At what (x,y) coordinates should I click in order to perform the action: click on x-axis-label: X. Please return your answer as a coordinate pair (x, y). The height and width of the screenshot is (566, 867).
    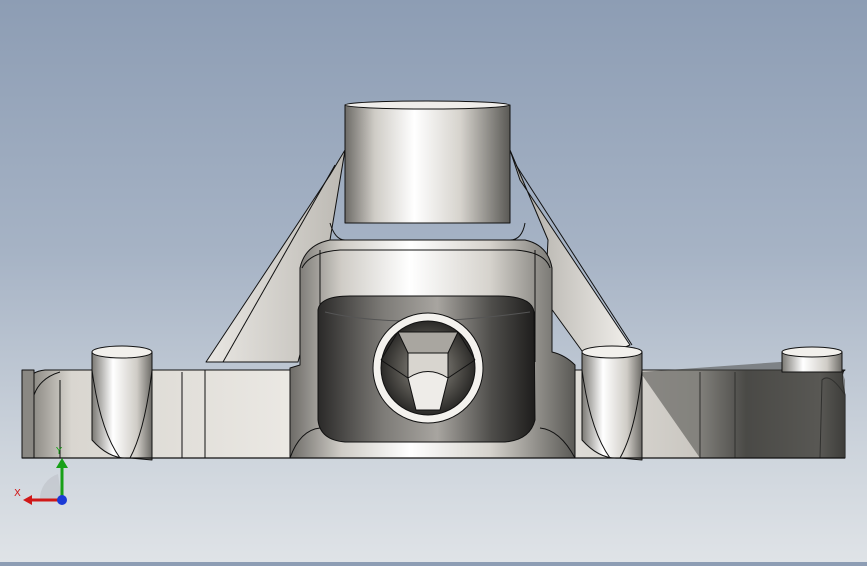
    Looking at the image, I should click on (17, 493).